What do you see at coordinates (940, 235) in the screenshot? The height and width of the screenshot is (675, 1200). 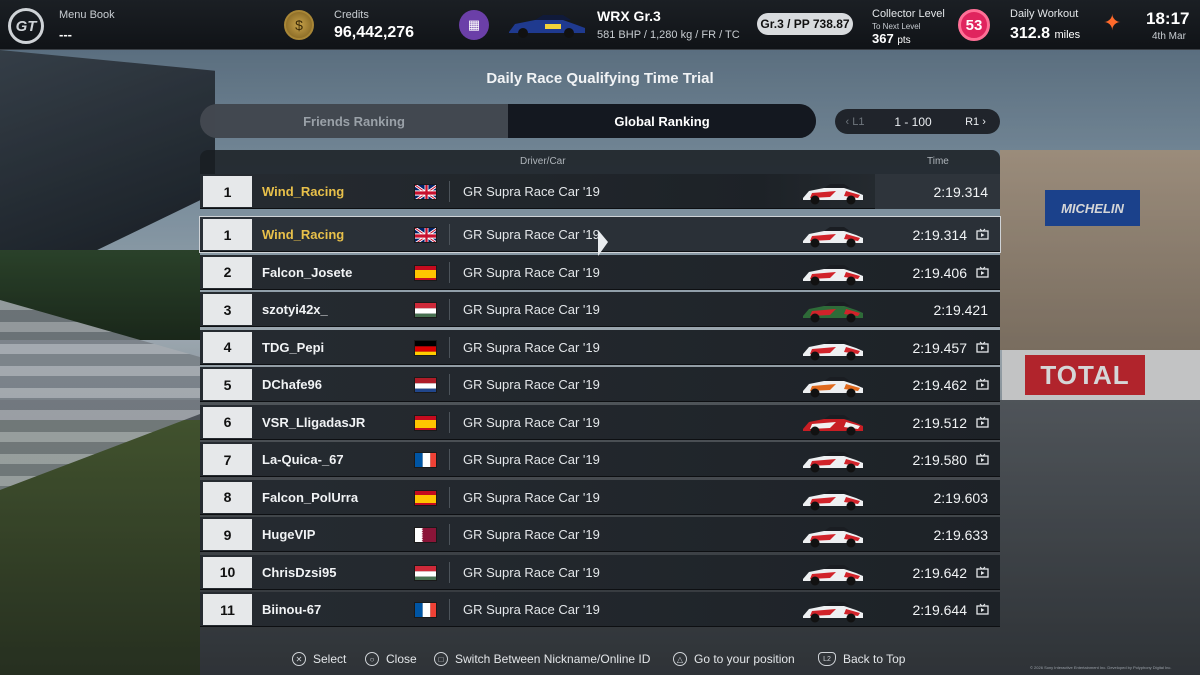 I see `lap-time: 2:19.314` at bounding box center [940, 235].